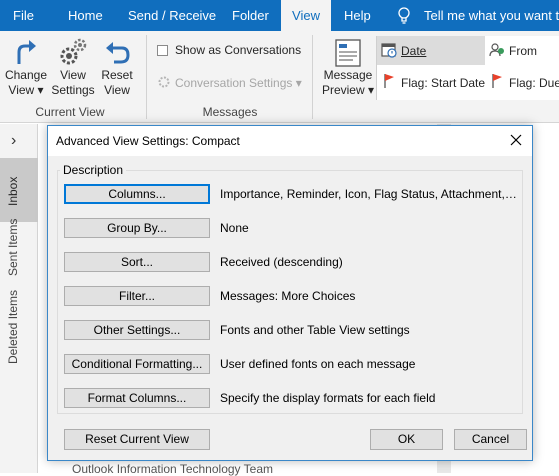  I want to click on other-settings-description: Fonts and other Table View settings, so click(315, 330).